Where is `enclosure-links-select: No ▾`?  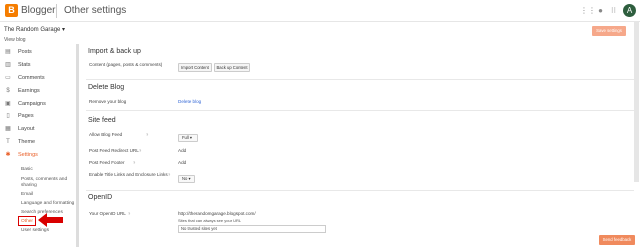
enclosure-links-select: No ▾ is located at coordinates (186, 179).